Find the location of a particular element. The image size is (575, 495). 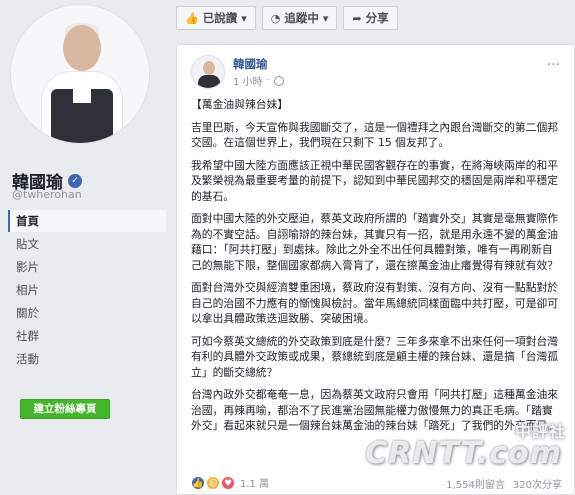

page-handle: @twherohan is located at coordinates (47, 194).